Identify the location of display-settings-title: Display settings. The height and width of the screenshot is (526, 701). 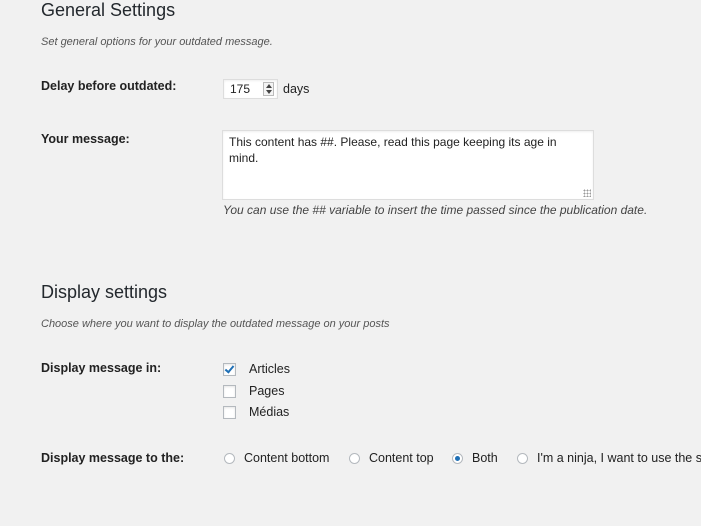
(104, 292).